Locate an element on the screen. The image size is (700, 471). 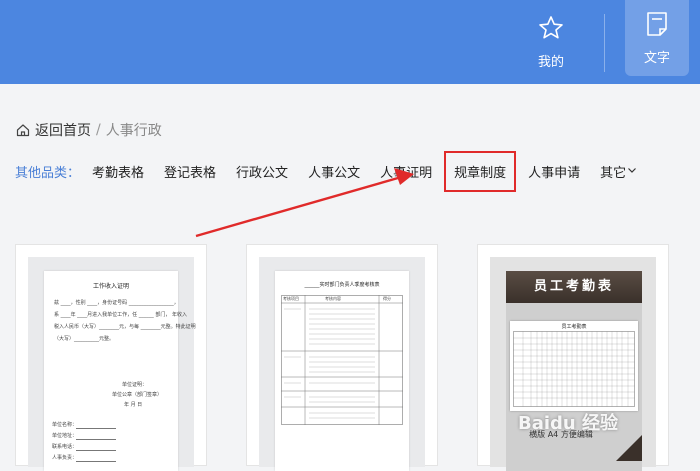
preview-field: 联系电话： is located at coordinates (65, 447).